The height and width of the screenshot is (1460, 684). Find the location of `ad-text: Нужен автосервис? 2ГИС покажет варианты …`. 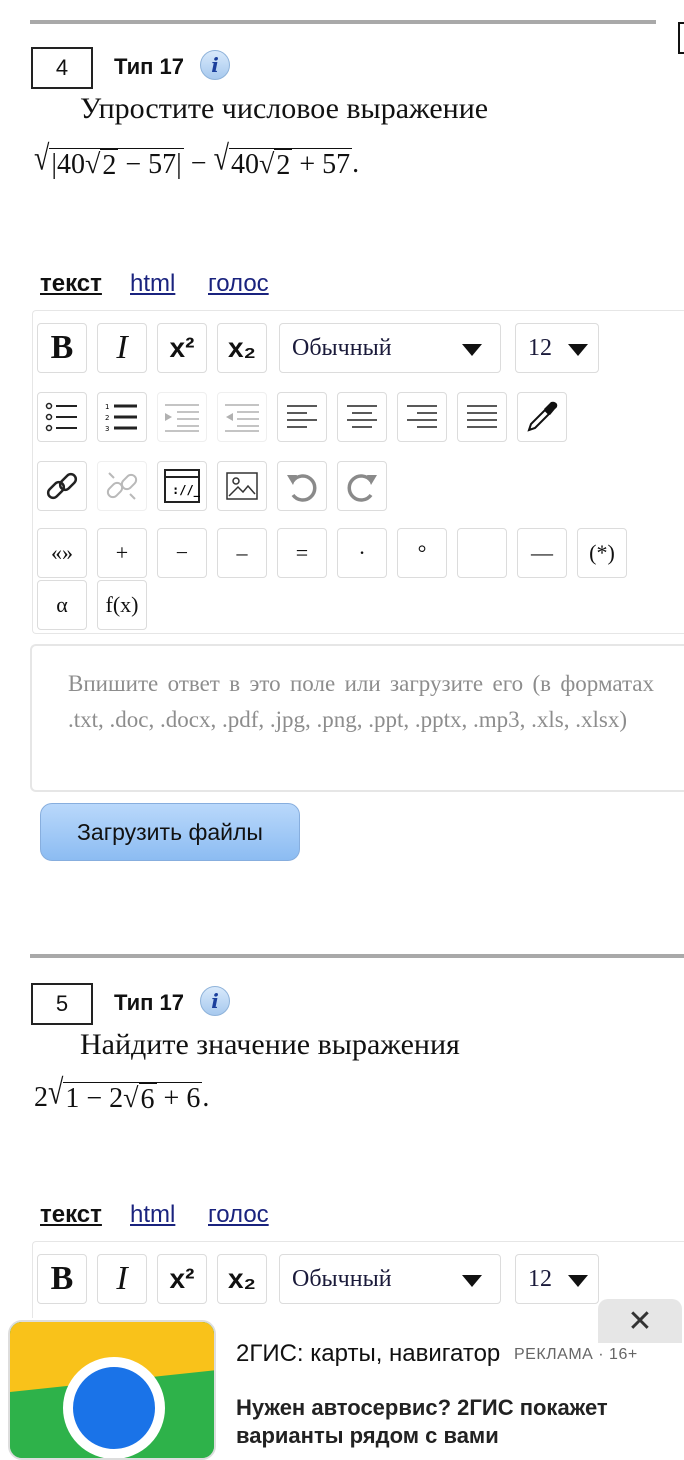

ad-text: Нужен автосервис? 2ГИС покажет варианты … is located at coordinates (451, 1422).